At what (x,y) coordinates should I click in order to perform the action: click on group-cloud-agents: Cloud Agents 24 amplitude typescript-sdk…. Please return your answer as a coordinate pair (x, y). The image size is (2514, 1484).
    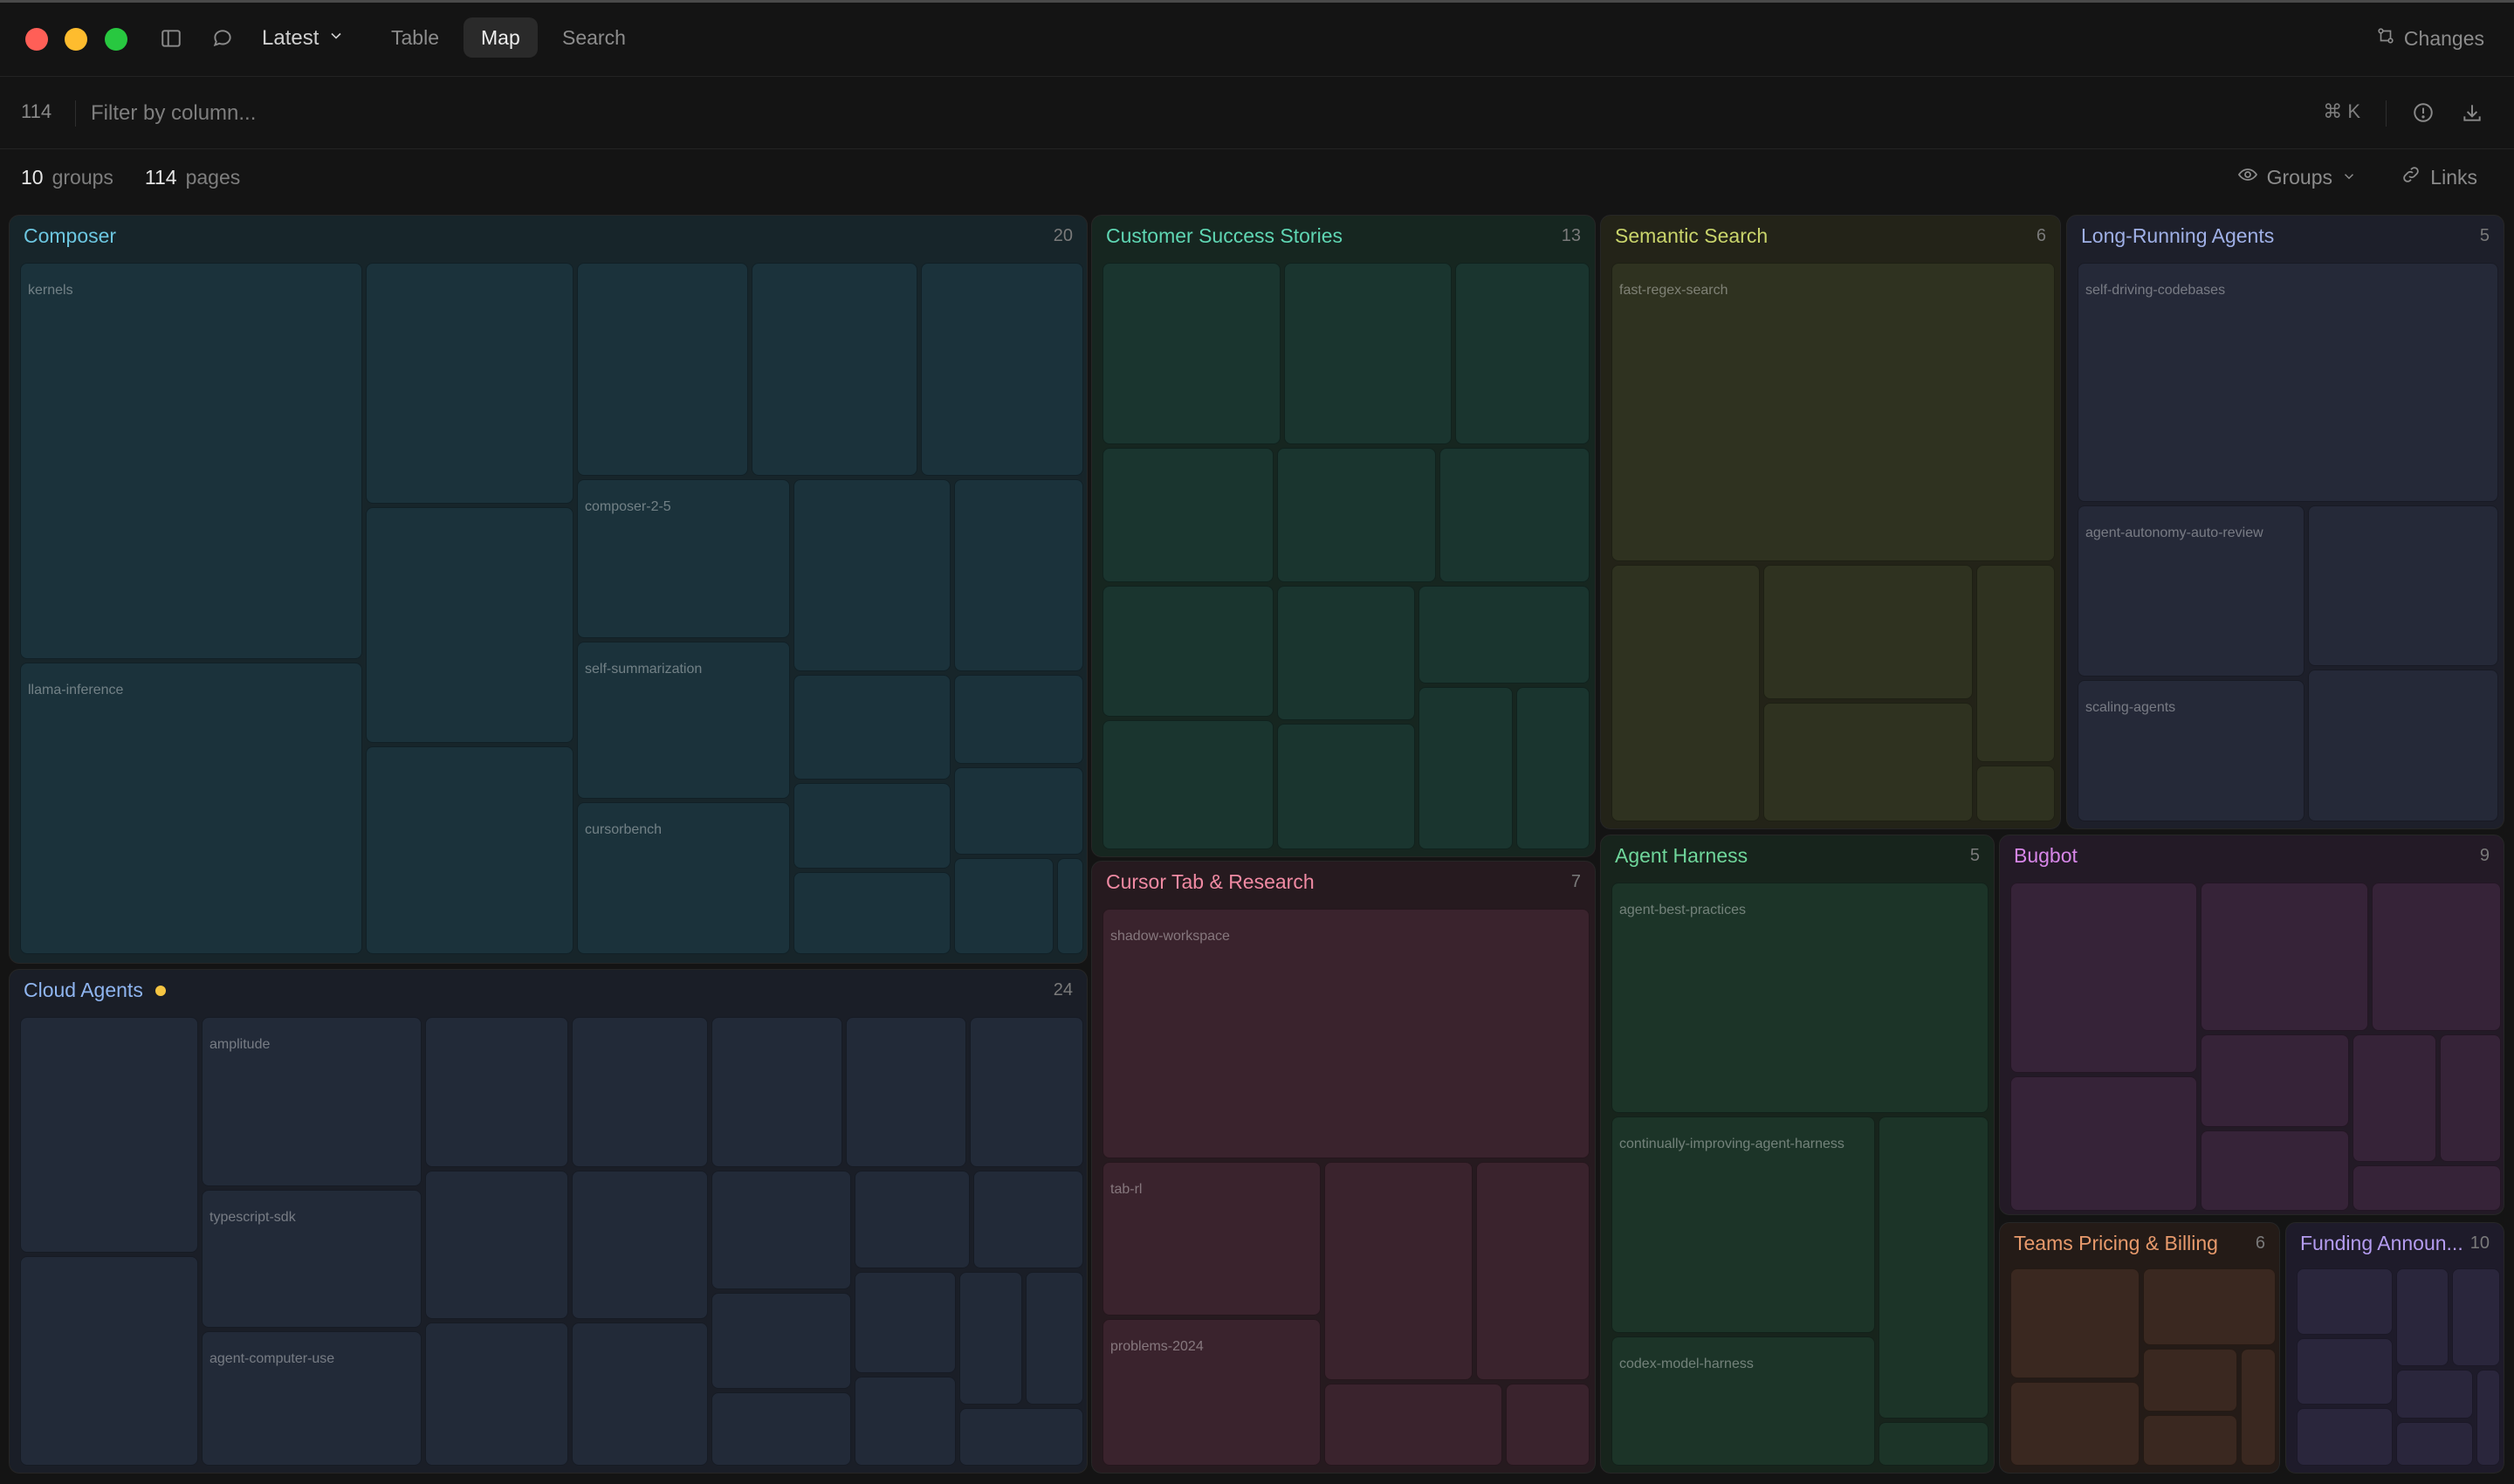
    Looking at the image, I should click on (548, 1221).